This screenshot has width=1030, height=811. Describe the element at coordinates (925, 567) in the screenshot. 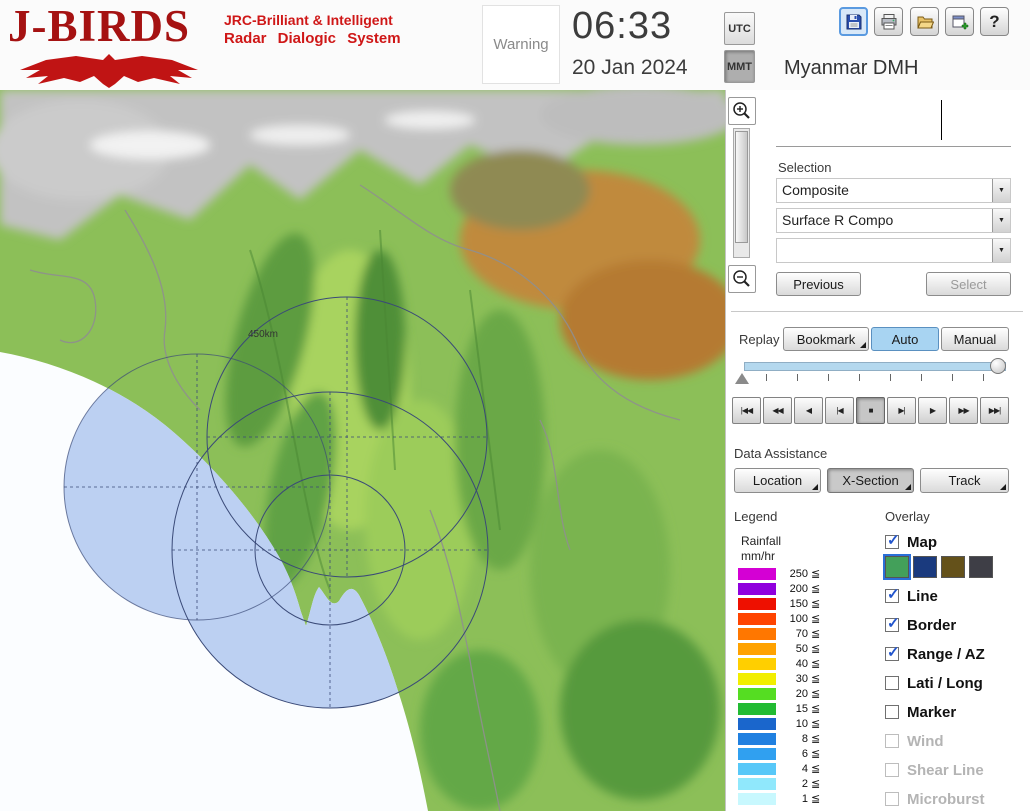

I see `map-style-navy-button` at that location.